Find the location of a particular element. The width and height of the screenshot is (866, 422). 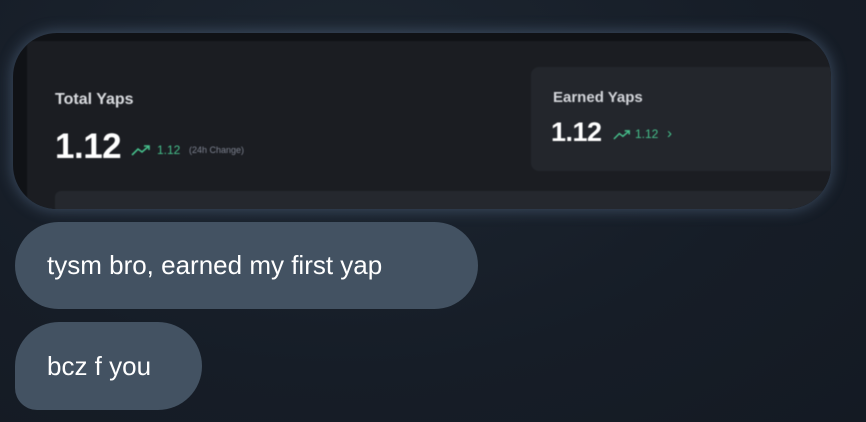

earned-yaps-title: Earned Yaps is located at coordinates (598, 97).